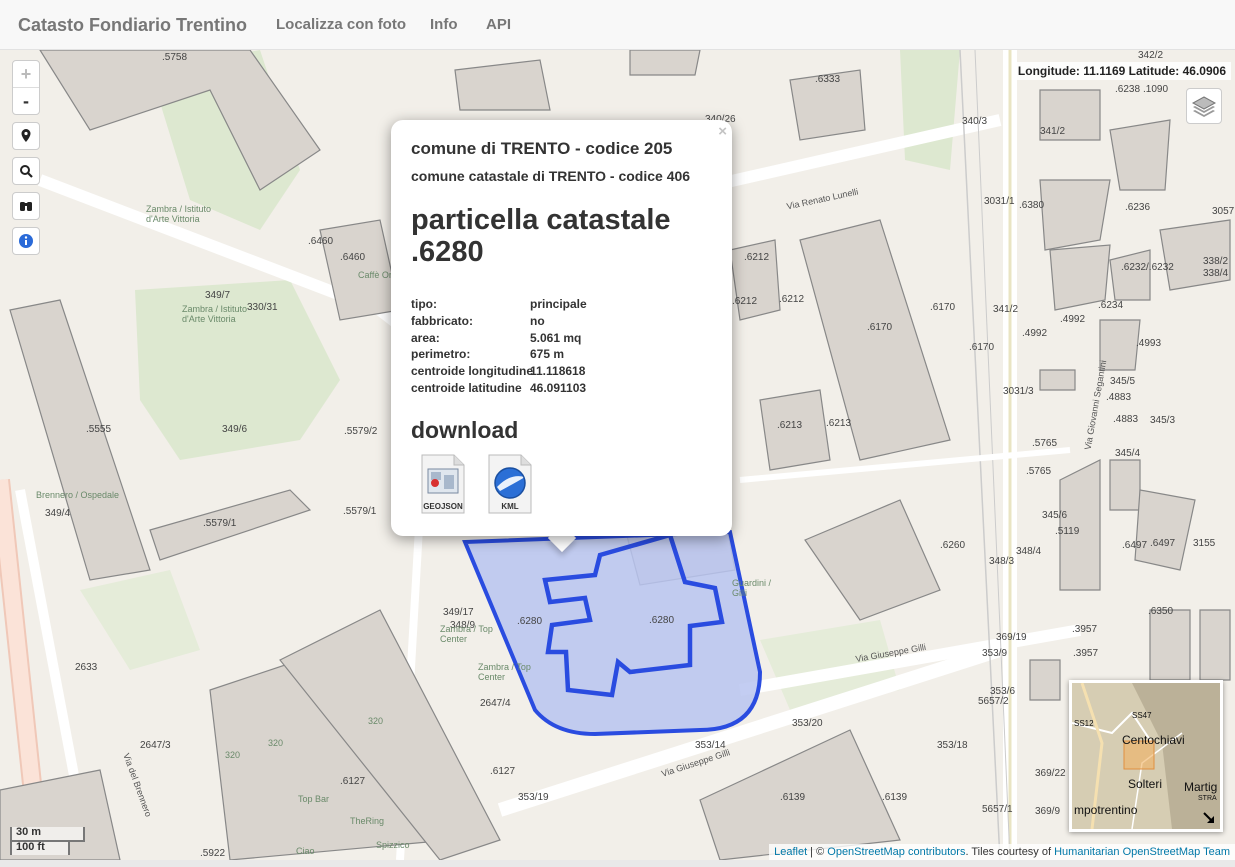 This screenshot has width=1235, height=867. What do you see at coordinates (1147, 267) in the screenshot?
I see `map-label: .6232/.6232` at bounding box center [1147, 267].